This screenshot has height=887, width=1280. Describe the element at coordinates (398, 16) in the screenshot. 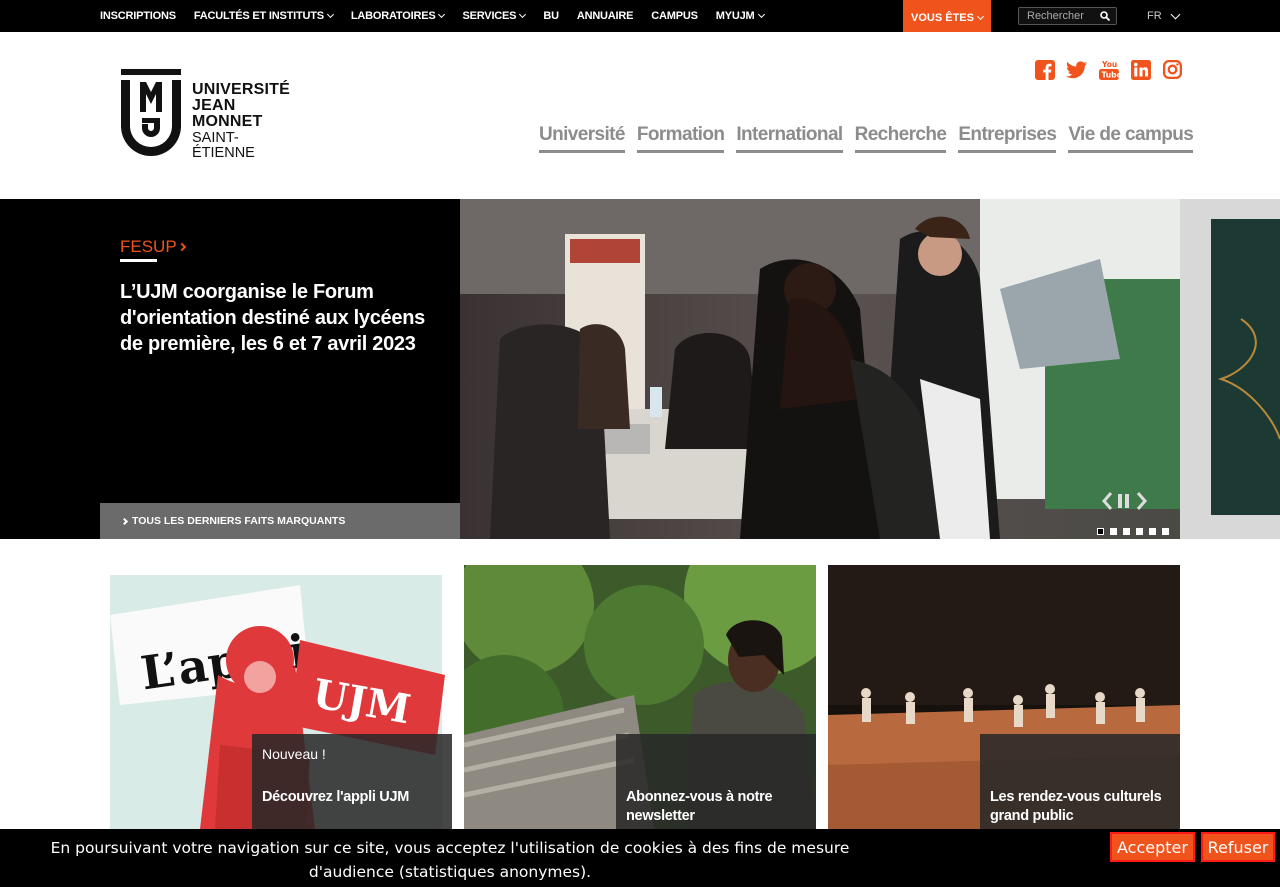

I see `topnav-laboratoires: LABORATOIRES` at that location.